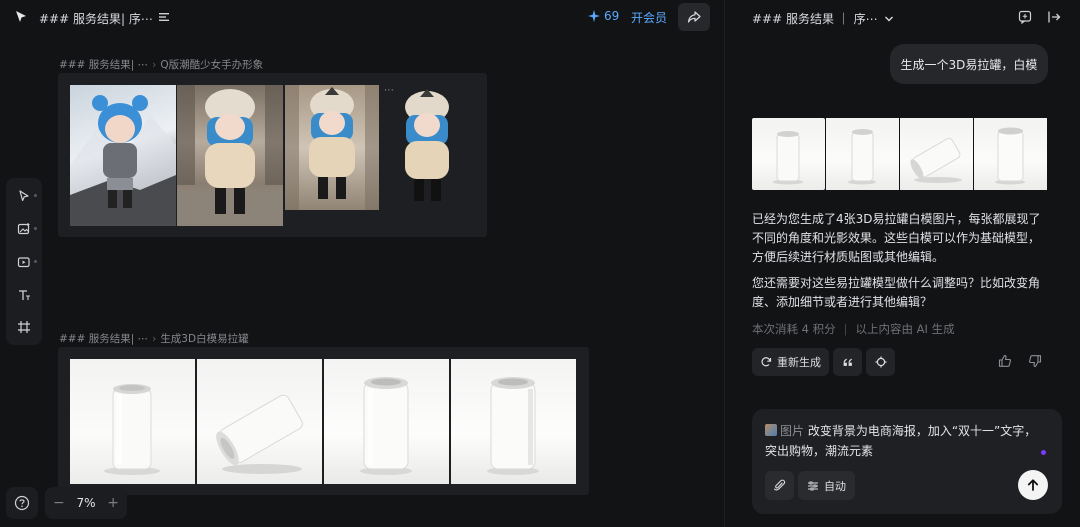  I want to click on image-add-icon, so click(23, 229).